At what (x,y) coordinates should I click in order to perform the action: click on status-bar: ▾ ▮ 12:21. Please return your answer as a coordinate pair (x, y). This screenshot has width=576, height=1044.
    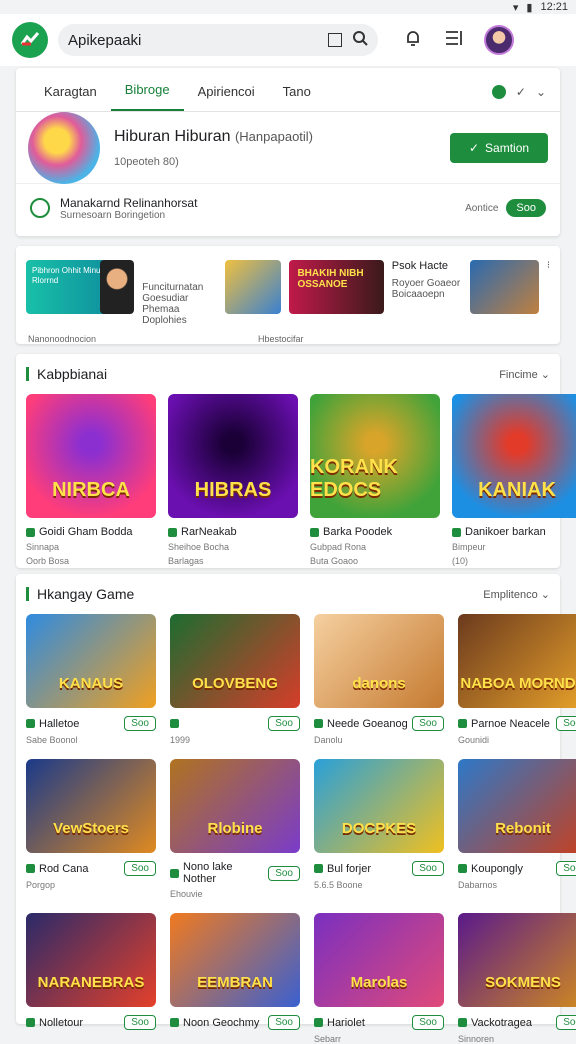
    Looking at the image, I should click on (288, 7).